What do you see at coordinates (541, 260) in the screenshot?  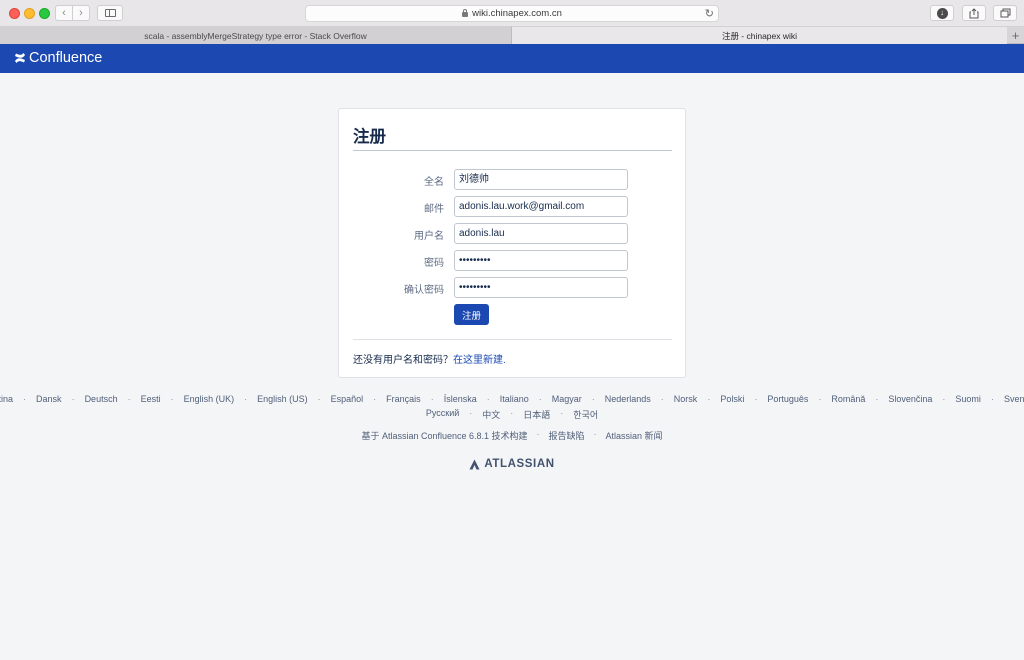 I see `password-input: •••••••••` at bounding box center [541, 260].